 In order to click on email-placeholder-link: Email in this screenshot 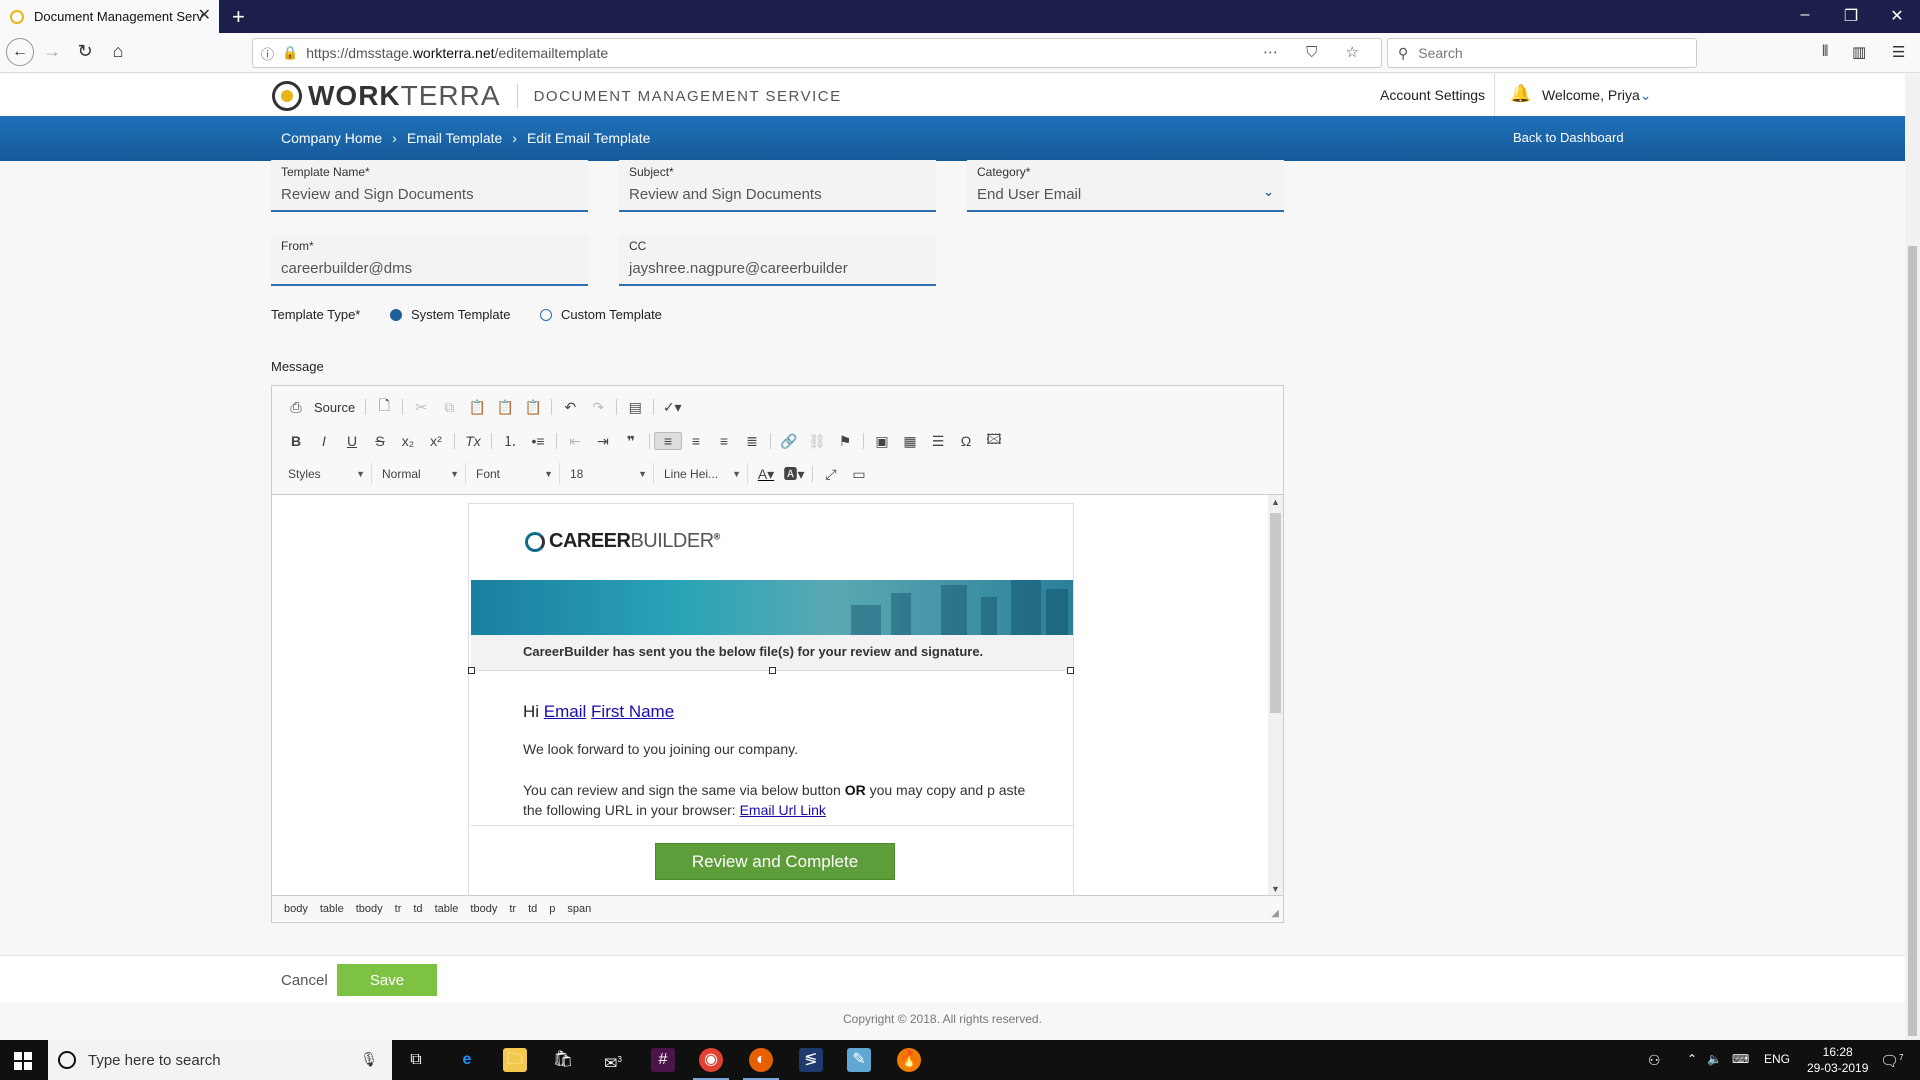, I will do `click(565, 711)`.